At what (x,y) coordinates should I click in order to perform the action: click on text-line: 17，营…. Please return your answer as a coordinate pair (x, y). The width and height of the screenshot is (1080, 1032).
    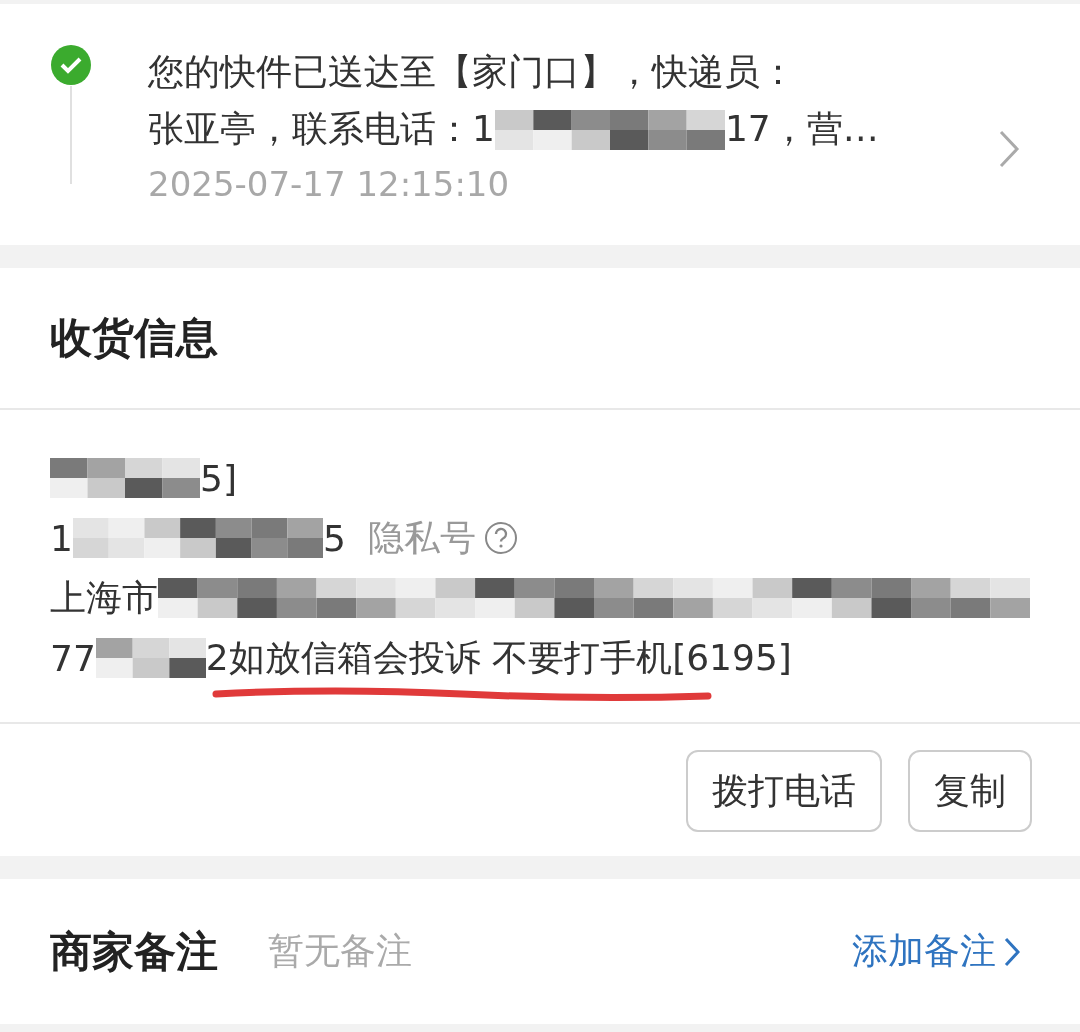
    Looking at the image, I should click on (801, 129).